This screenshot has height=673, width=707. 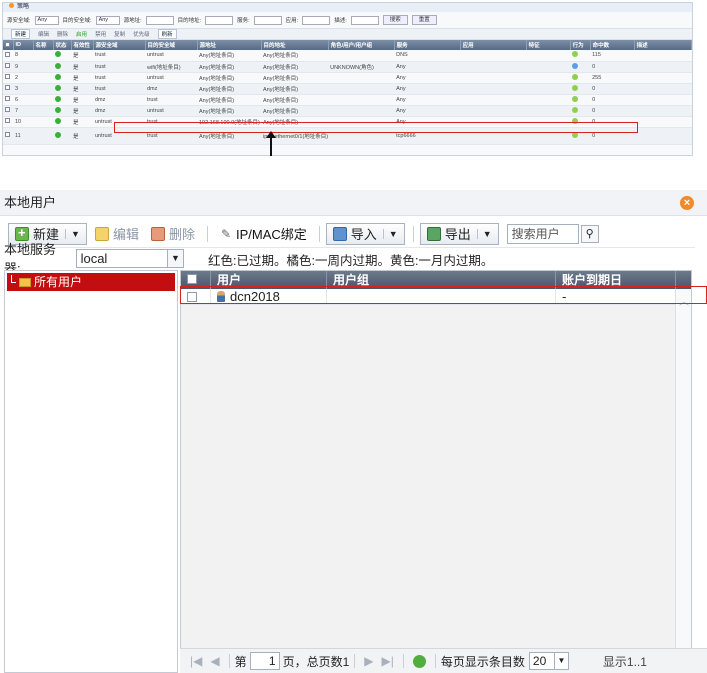 I want to click on policy-disable-button: 禁用, so click(x=100, y=34).